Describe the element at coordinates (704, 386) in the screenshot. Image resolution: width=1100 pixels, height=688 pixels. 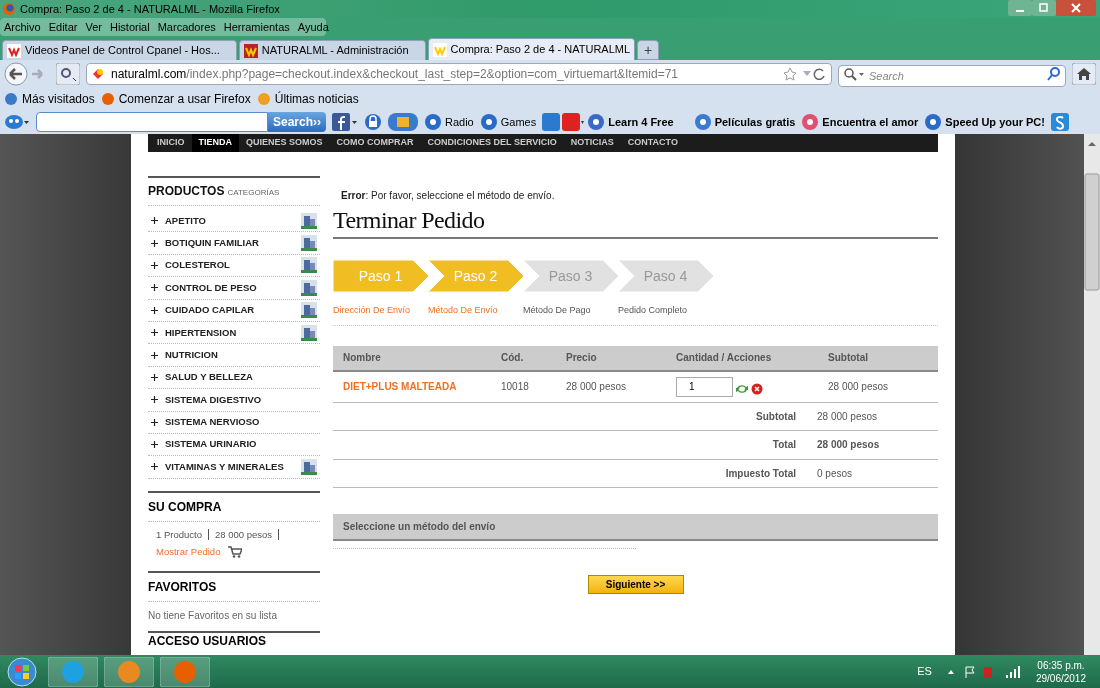
I see `quantity-field: 1` at that location.